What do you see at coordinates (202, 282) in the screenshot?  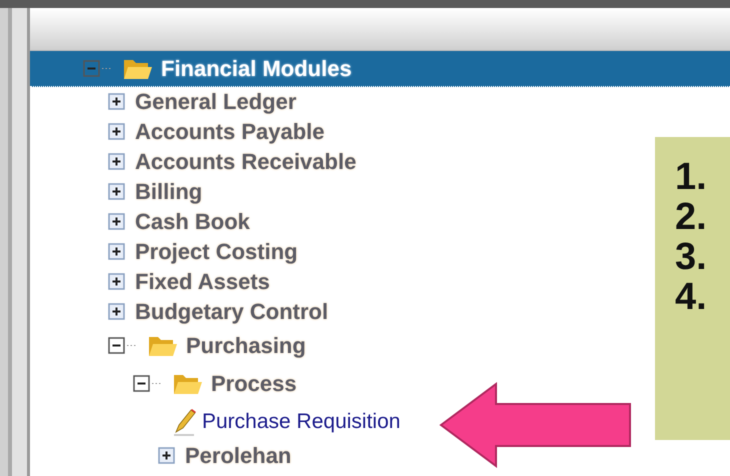 I see `tree-item: Fixed Assets` at bounding box center [202, 282].